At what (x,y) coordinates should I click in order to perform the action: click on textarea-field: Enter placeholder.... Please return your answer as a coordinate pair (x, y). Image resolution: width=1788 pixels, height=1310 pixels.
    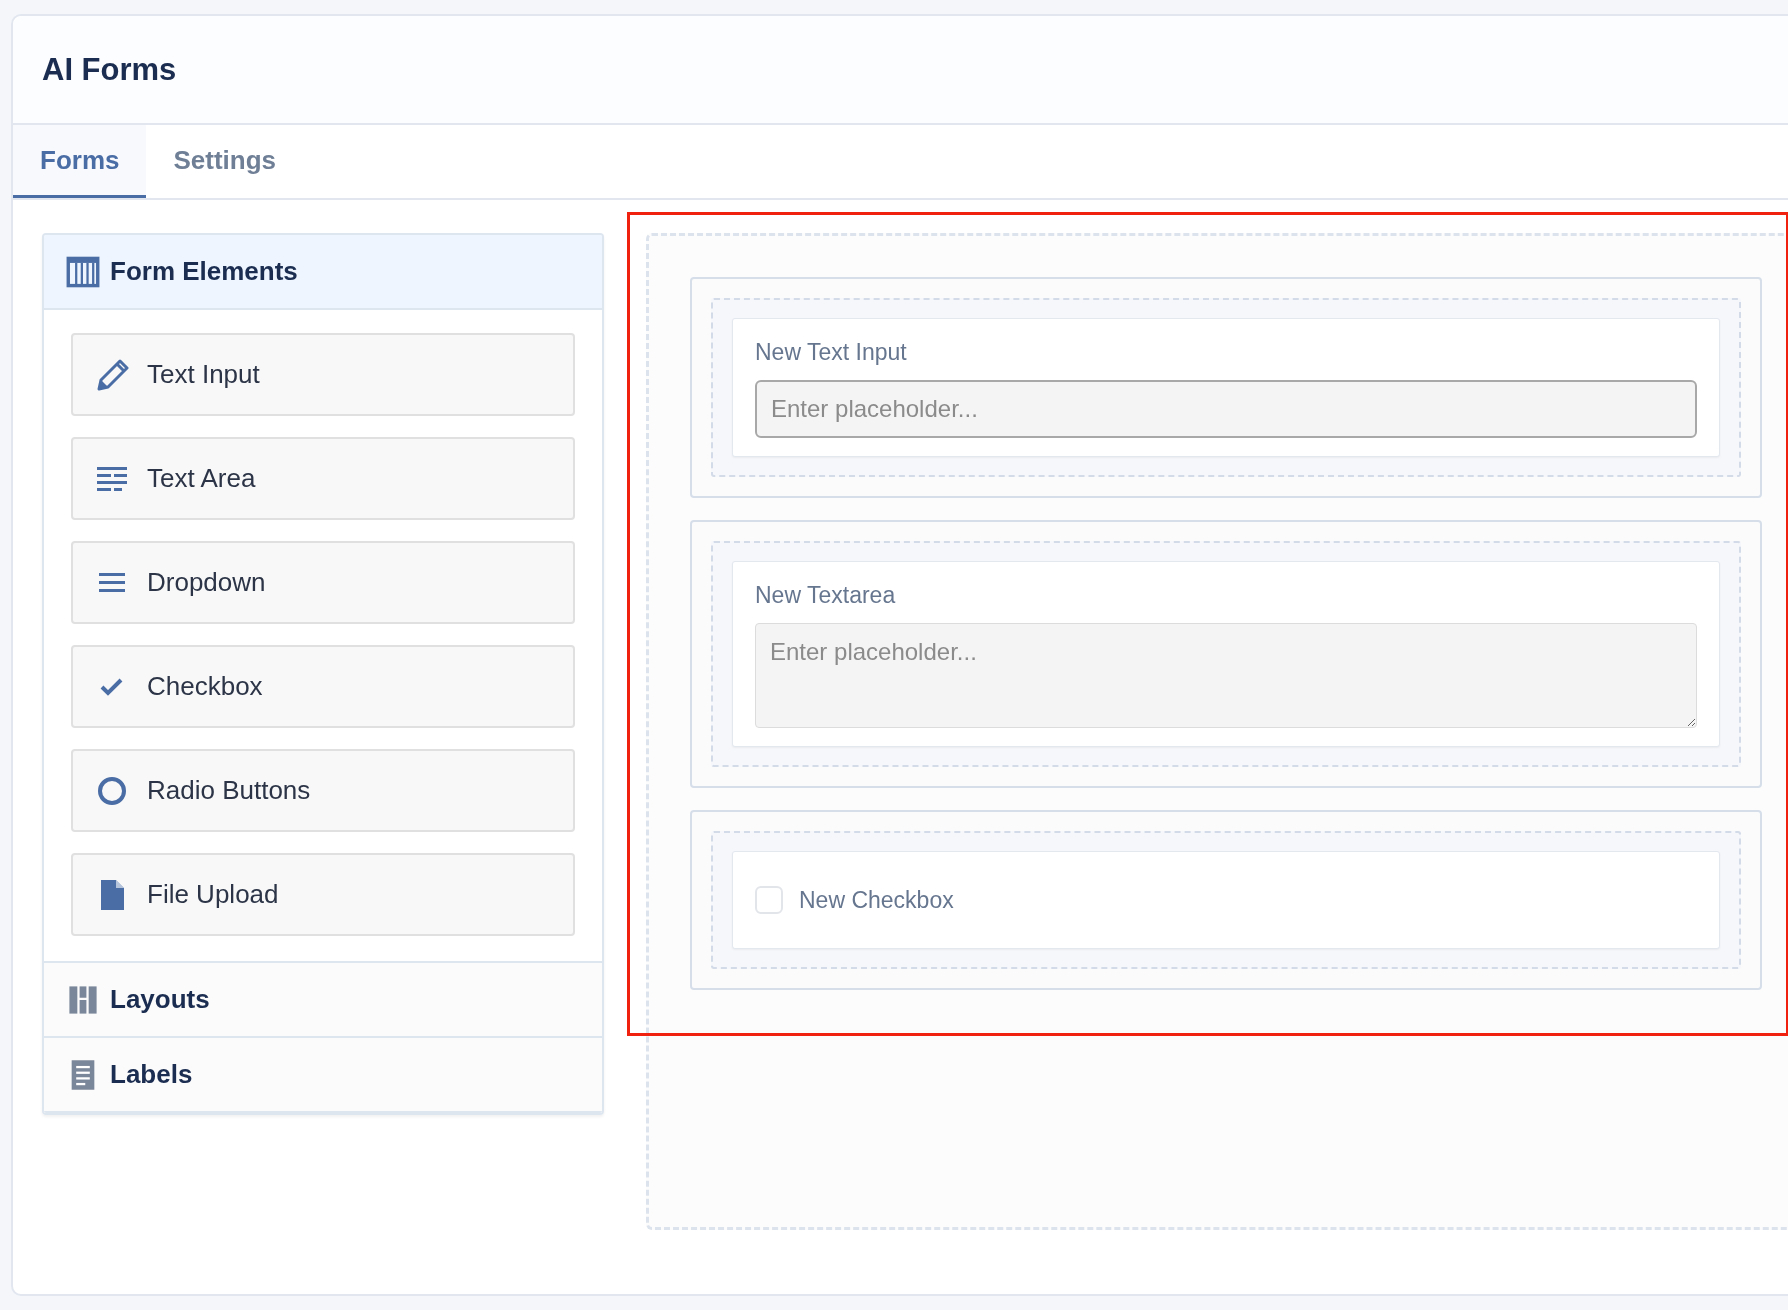
    Looking at the image, I should click on (1226, 675).